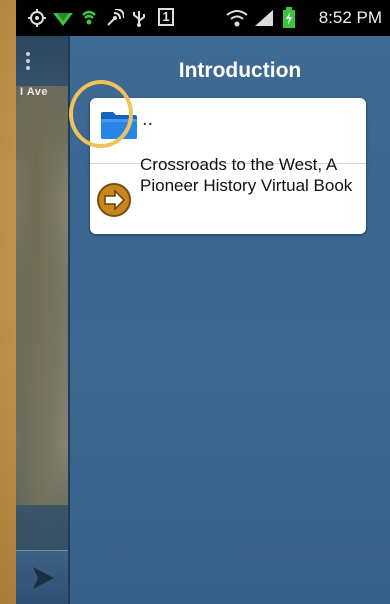 This screenshot has height=604, width=390. Describe the element at coordinates (203, 18) in the screenshot. I see `status-bar: 1 8:52 PM` at that location.